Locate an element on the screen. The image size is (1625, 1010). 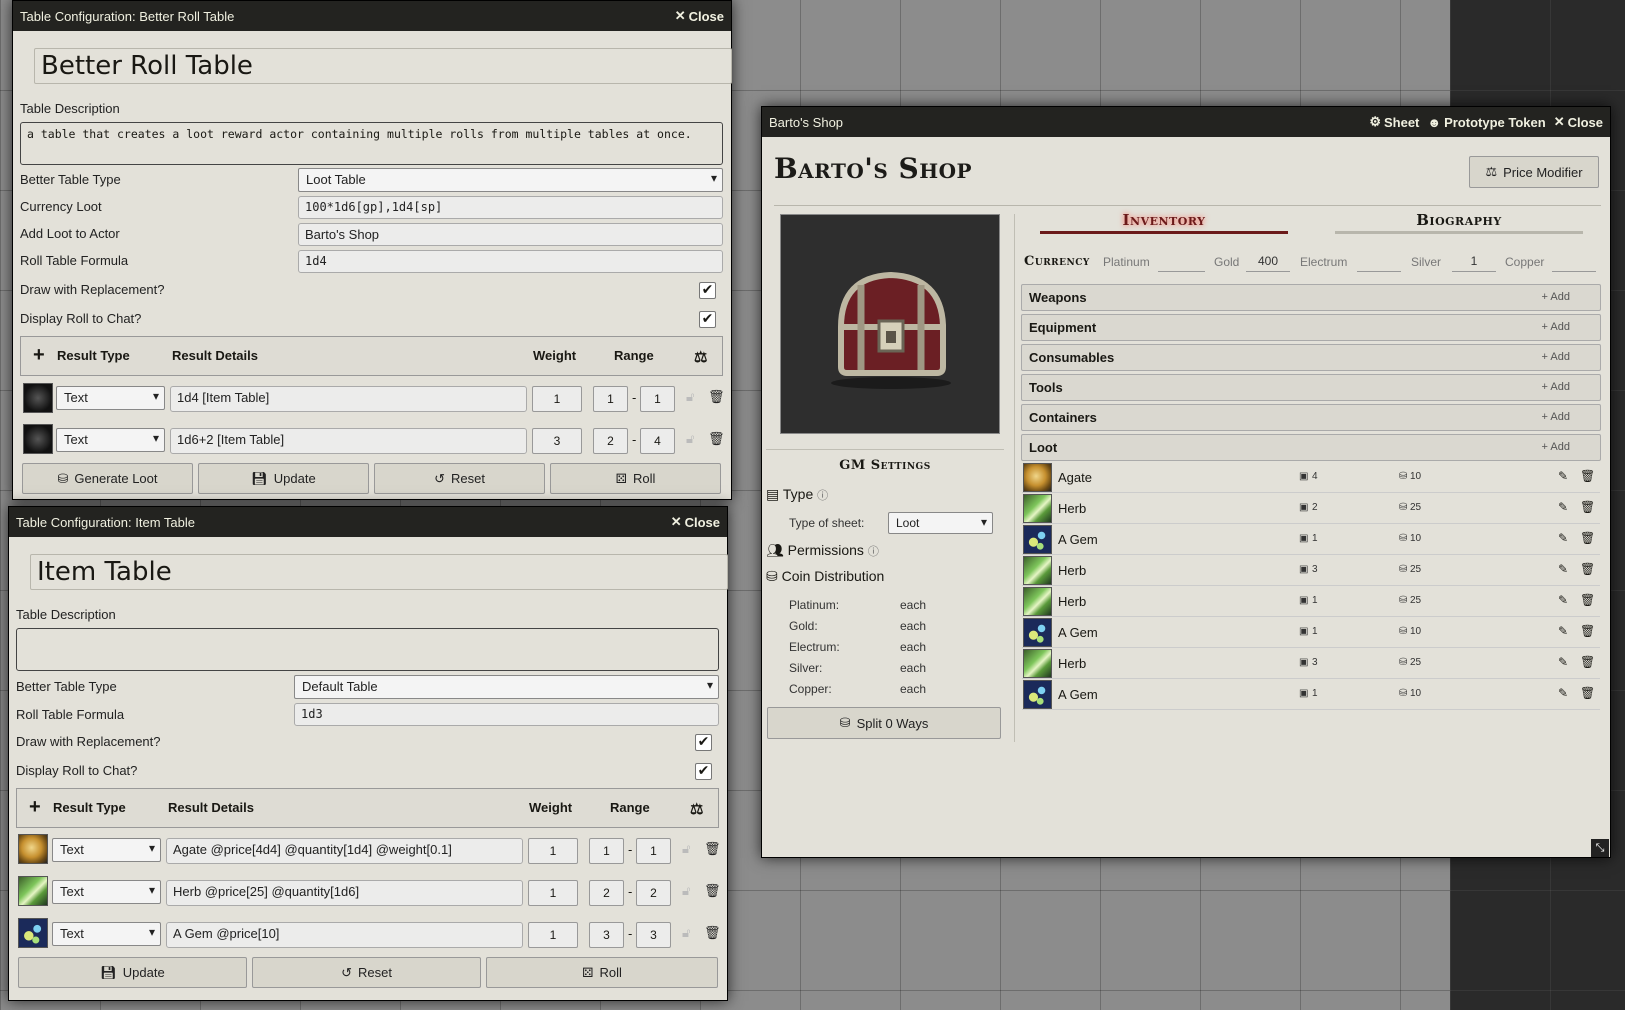
add-container-button: + Add is located at coordinates (1556, 417).